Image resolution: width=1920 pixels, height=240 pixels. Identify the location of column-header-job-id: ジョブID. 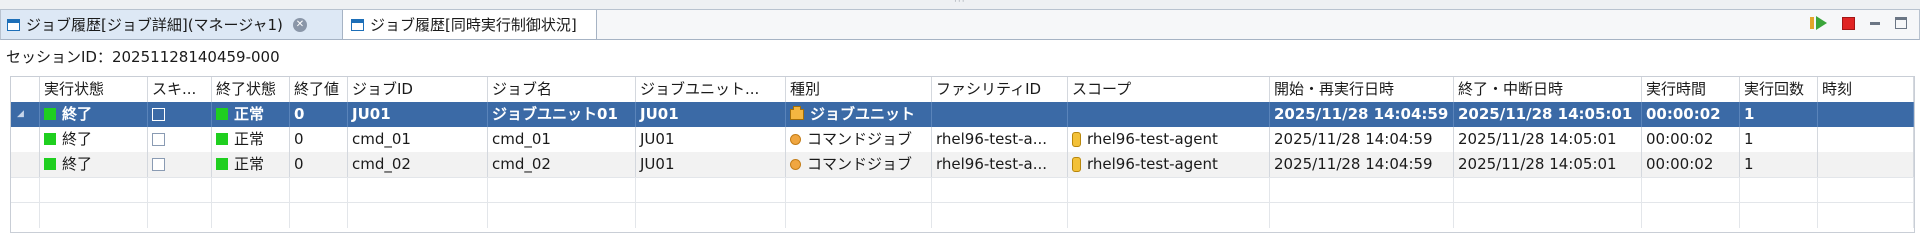
(418, 89).